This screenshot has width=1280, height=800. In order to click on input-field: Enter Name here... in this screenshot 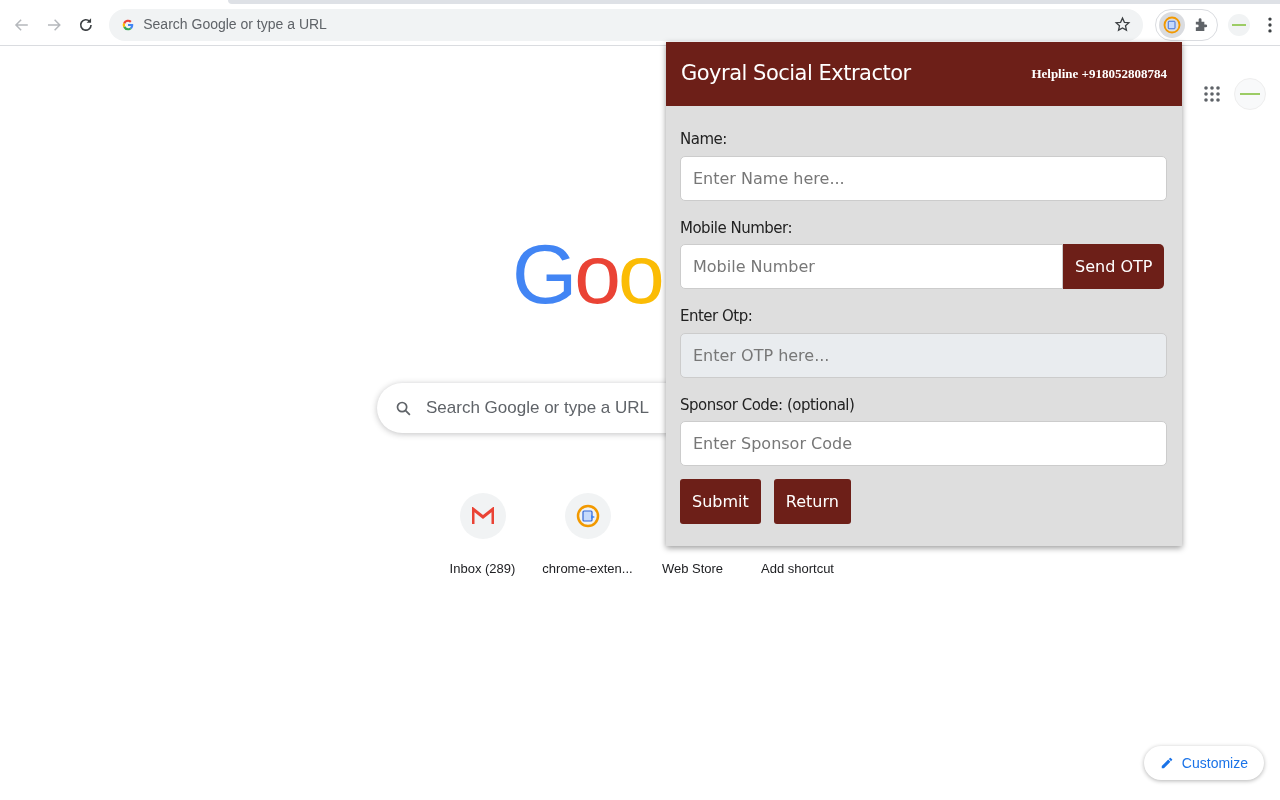, I will do `click(923, 178)`.